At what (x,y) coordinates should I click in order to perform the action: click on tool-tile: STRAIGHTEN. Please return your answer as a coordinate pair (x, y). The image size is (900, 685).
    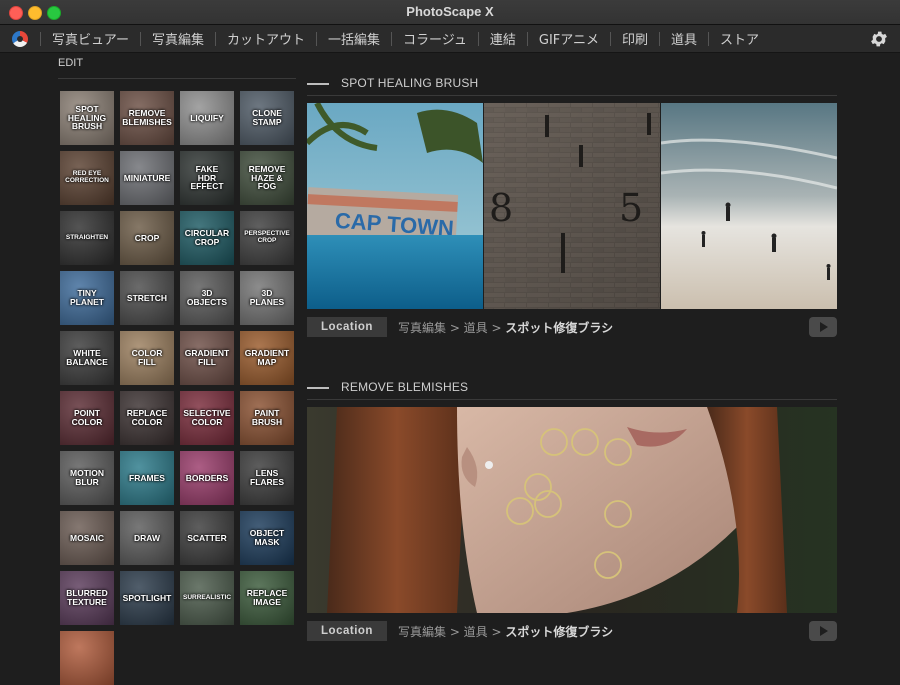
    Looking at the image, I should click on (87, 238).